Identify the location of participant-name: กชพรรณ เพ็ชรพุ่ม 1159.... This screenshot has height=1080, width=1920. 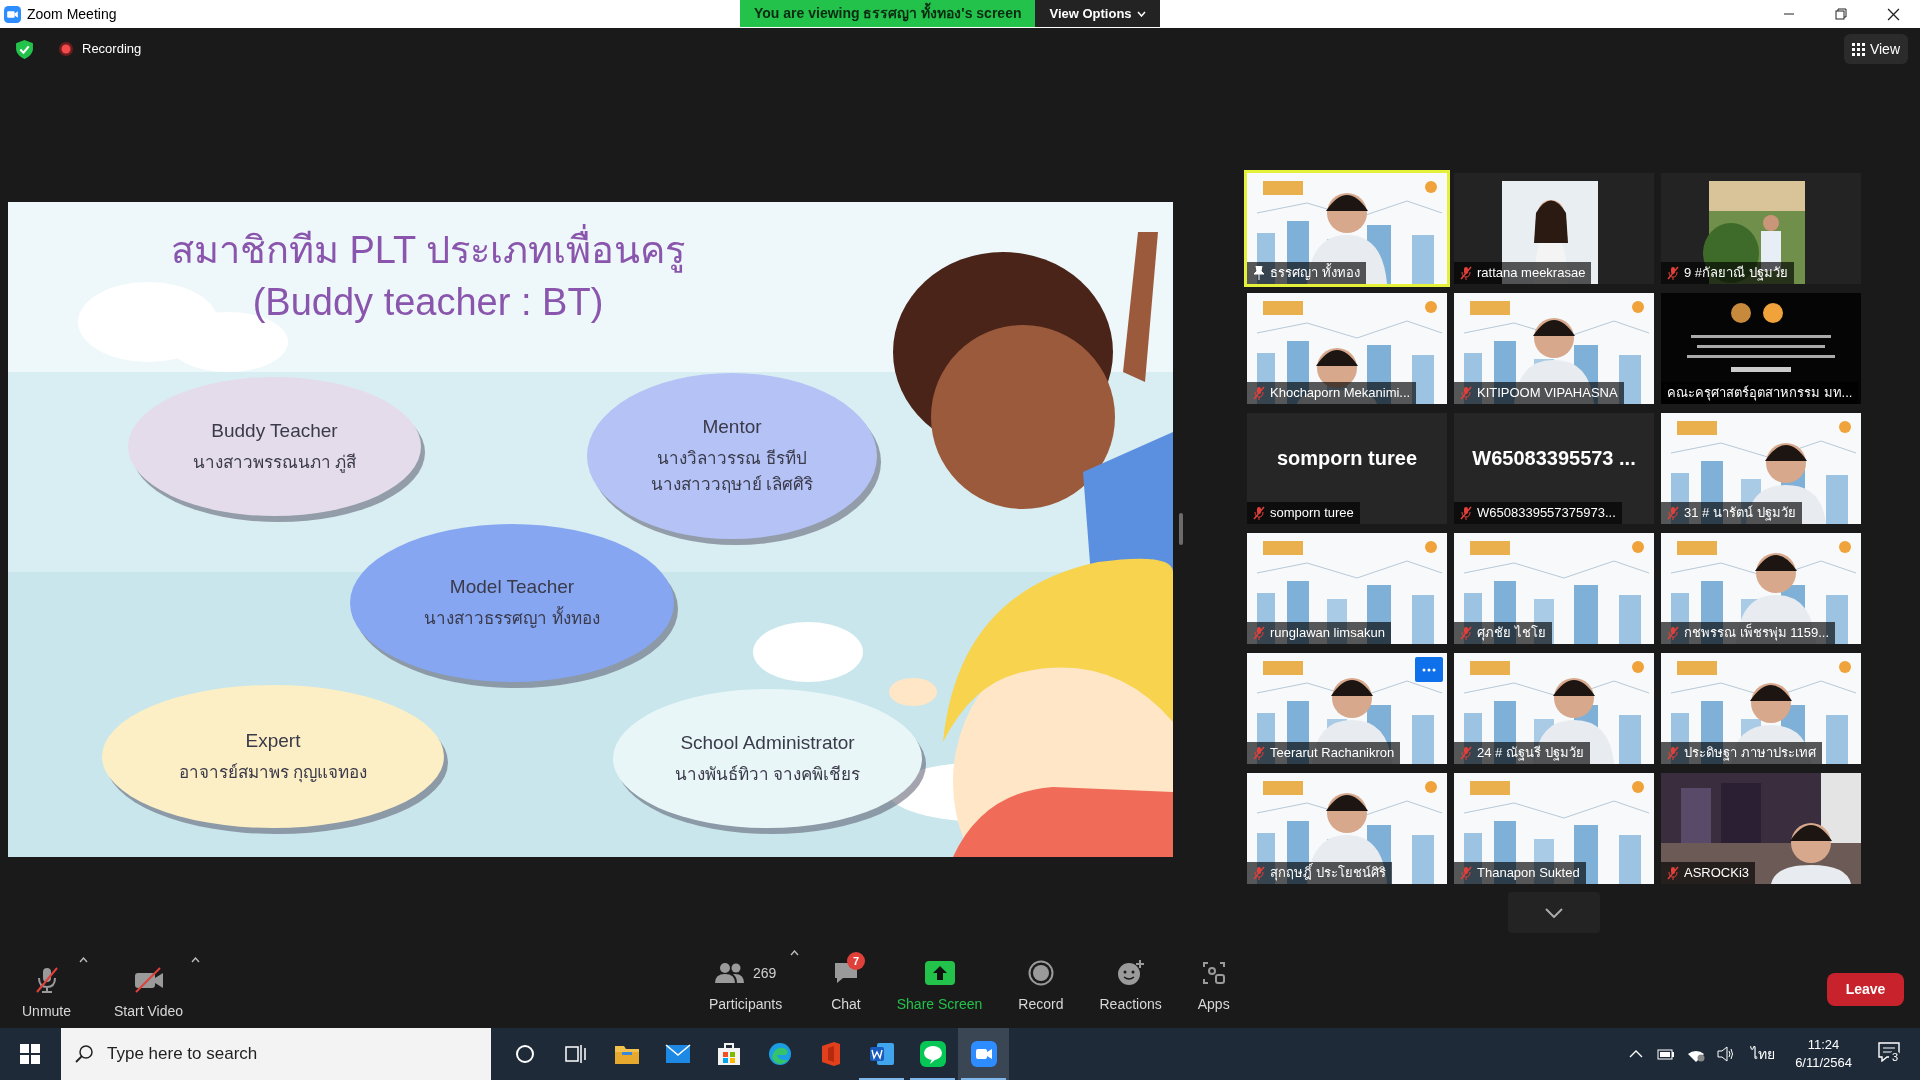
(1756, 633).